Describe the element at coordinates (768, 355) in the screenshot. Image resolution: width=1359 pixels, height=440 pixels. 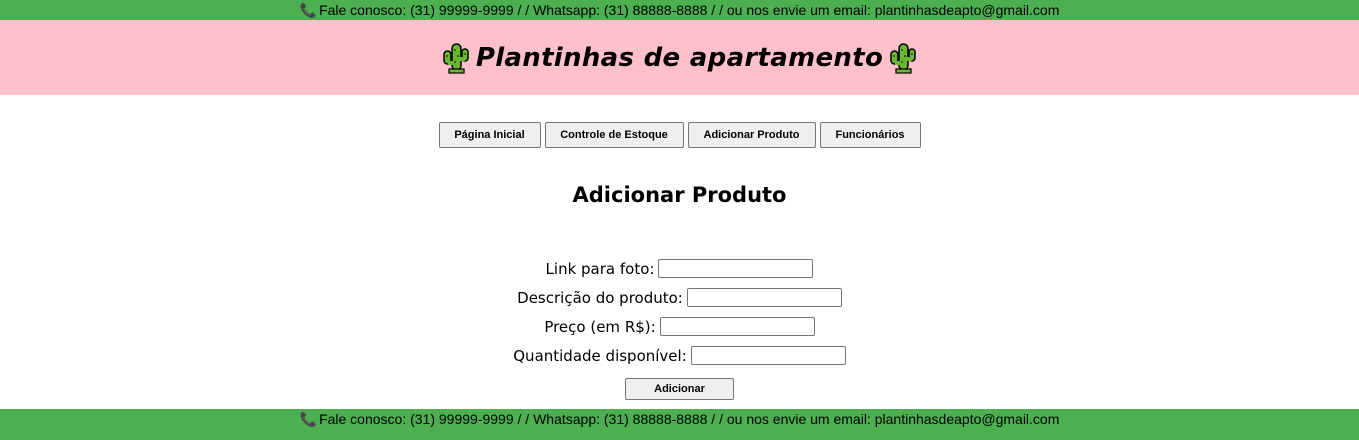
I see `quantity-input` at that location.